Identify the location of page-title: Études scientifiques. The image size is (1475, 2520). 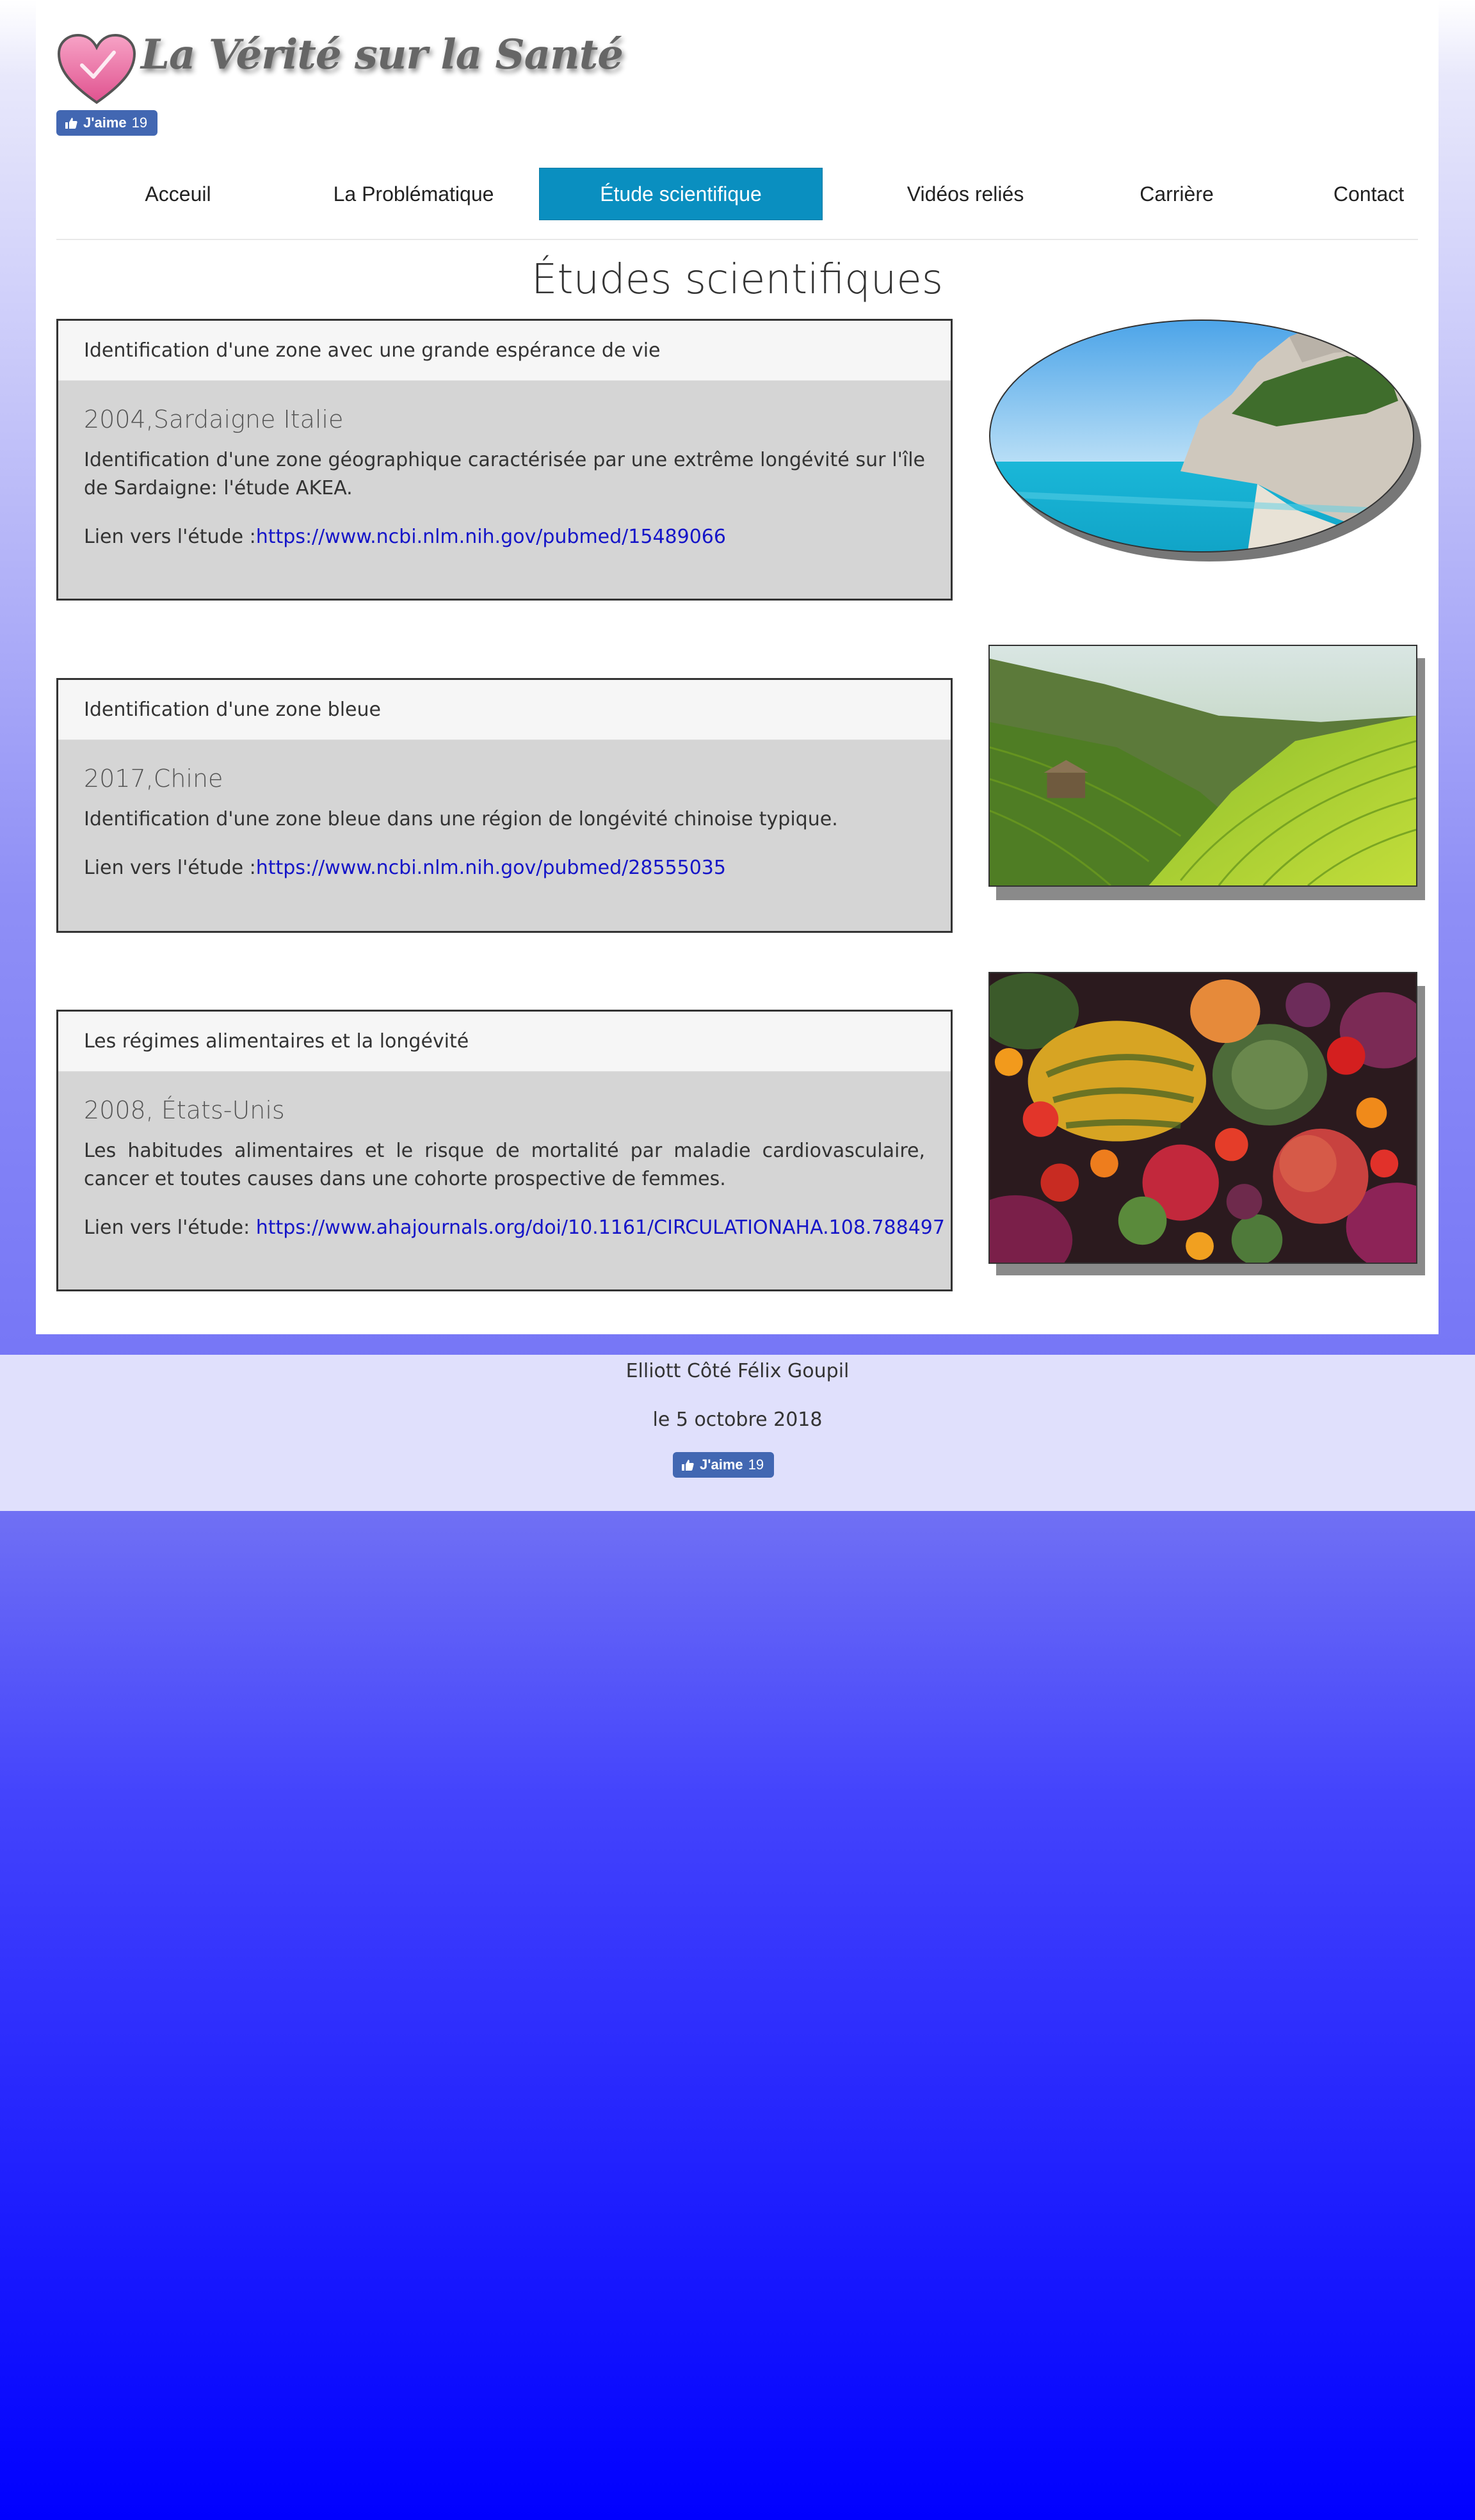
(737, 279).